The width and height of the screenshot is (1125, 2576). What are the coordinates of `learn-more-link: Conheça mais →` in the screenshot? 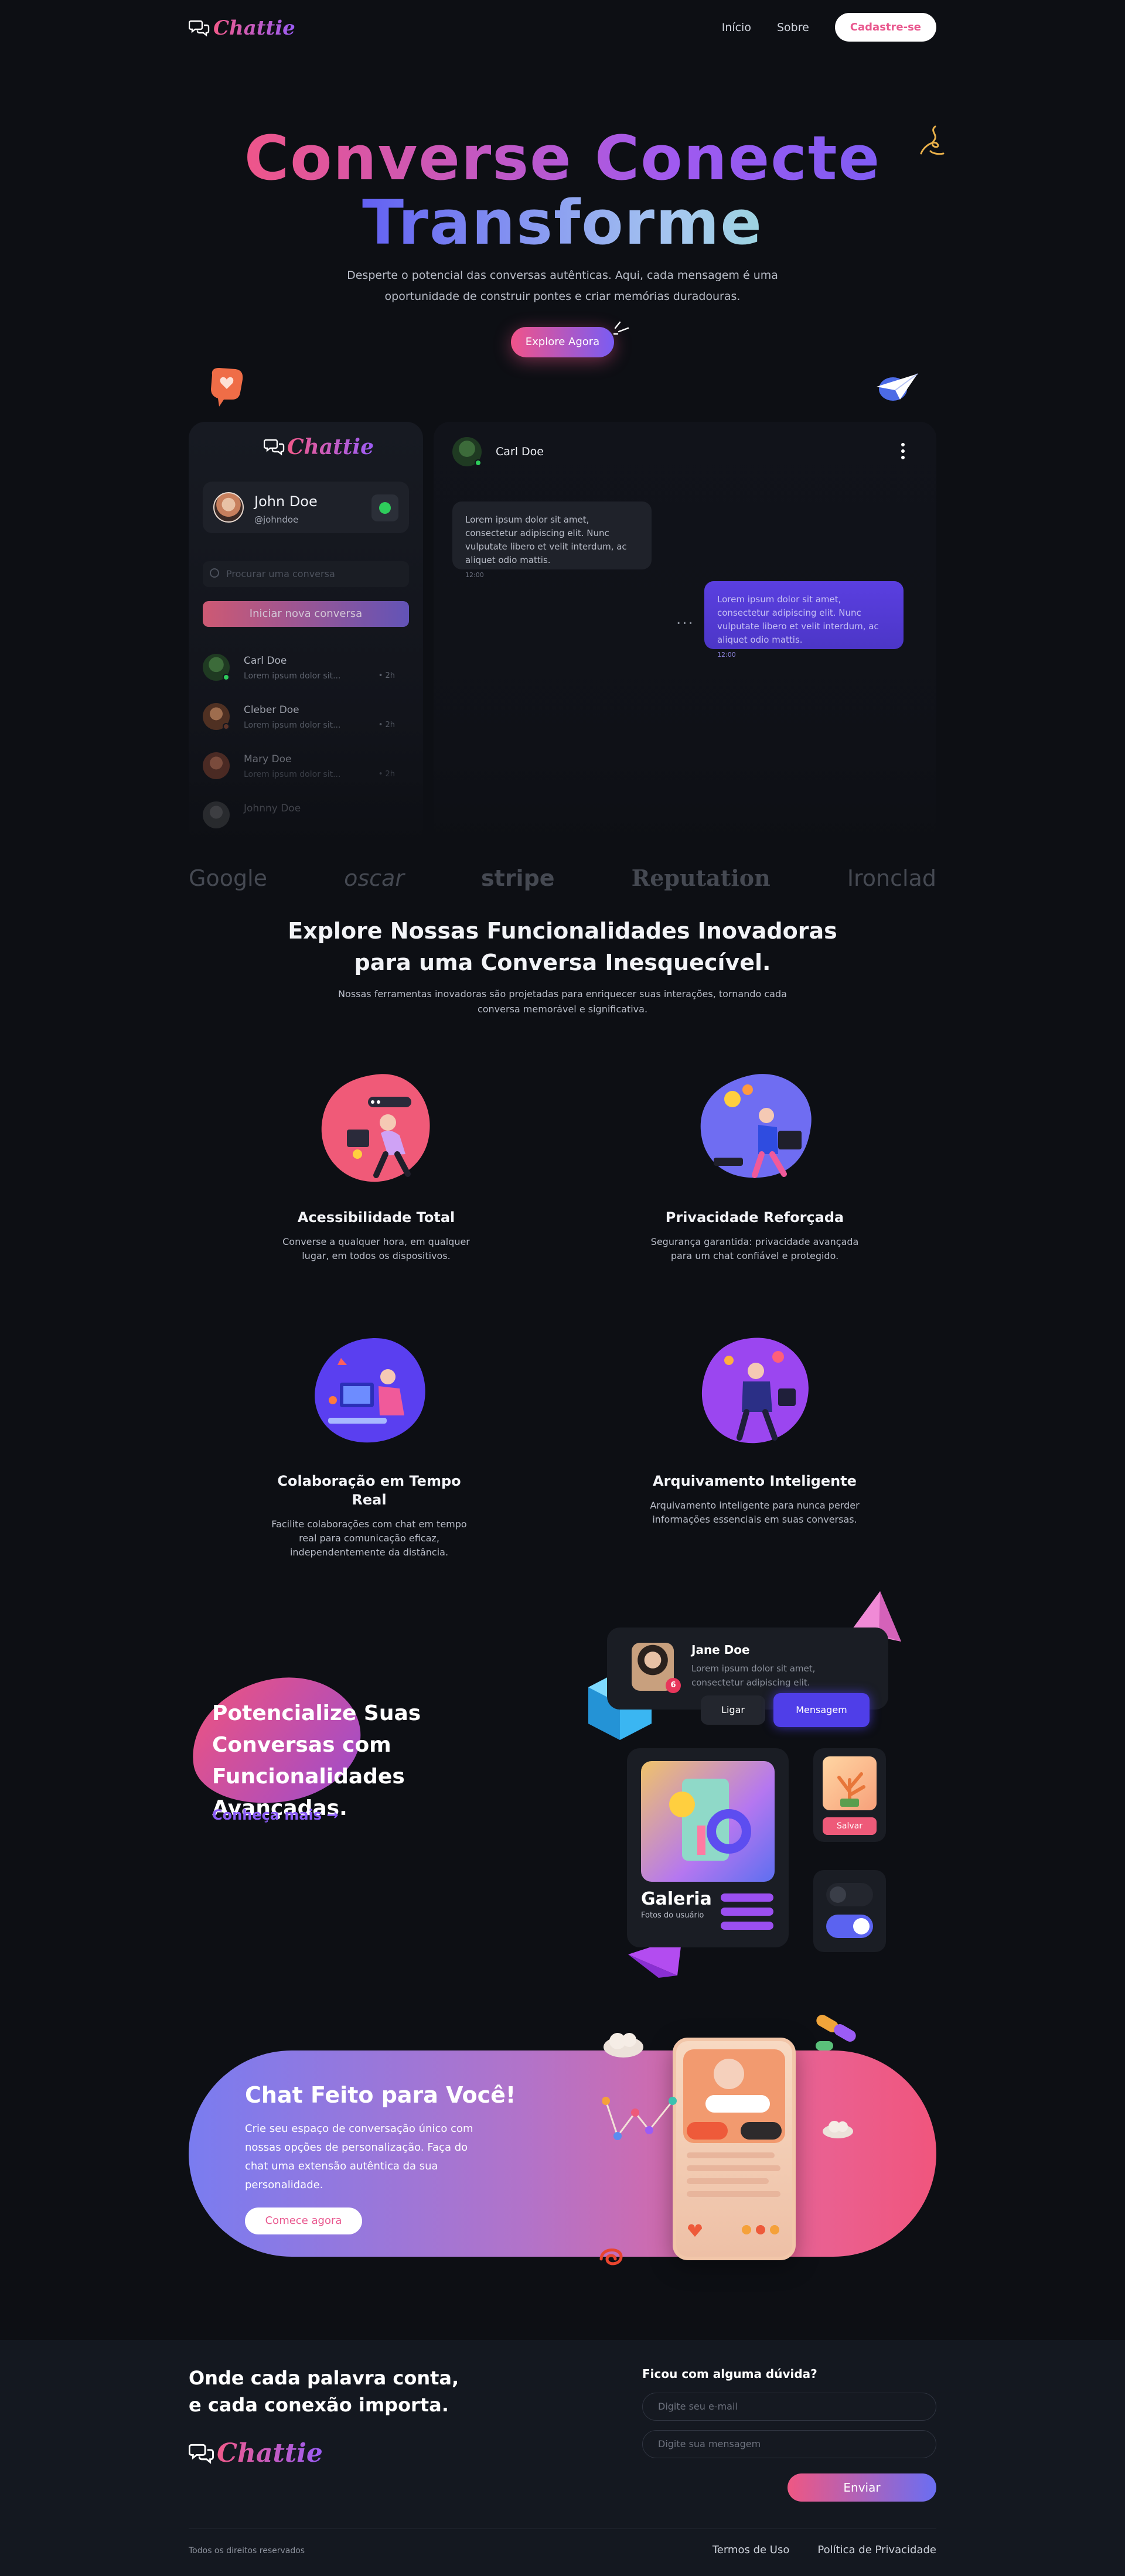 It's located at (276, 1815).